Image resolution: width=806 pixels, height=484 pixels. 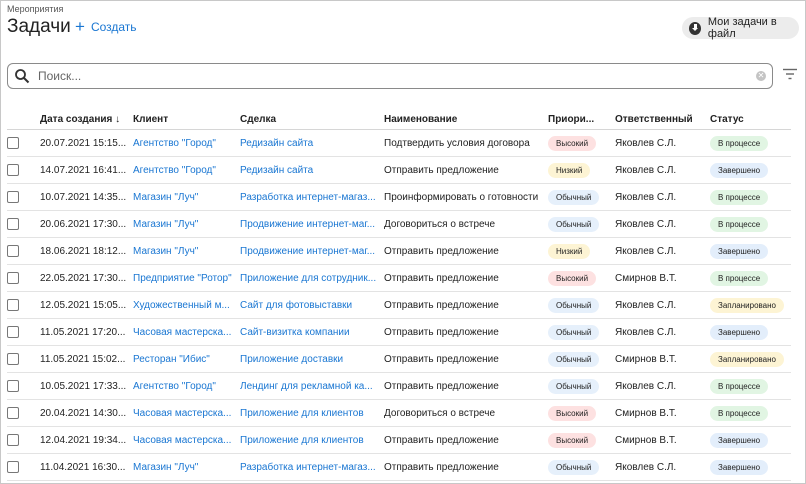 What do you see at coordinates (739, 251) in the screenshot?
I see `status-badge: Завершено` at bounding box center [739, 251].